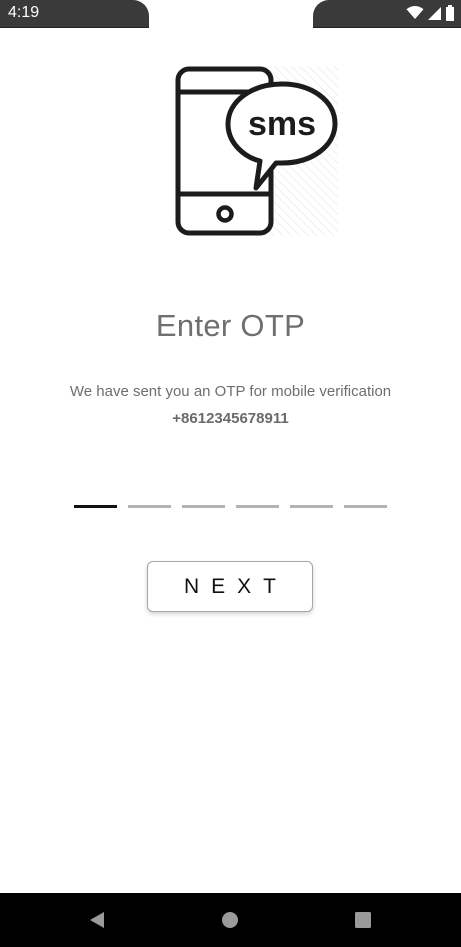 Image resolution: width=461 pixels, height=947 pixels. I want to click on back-icon, so click(97, 920).